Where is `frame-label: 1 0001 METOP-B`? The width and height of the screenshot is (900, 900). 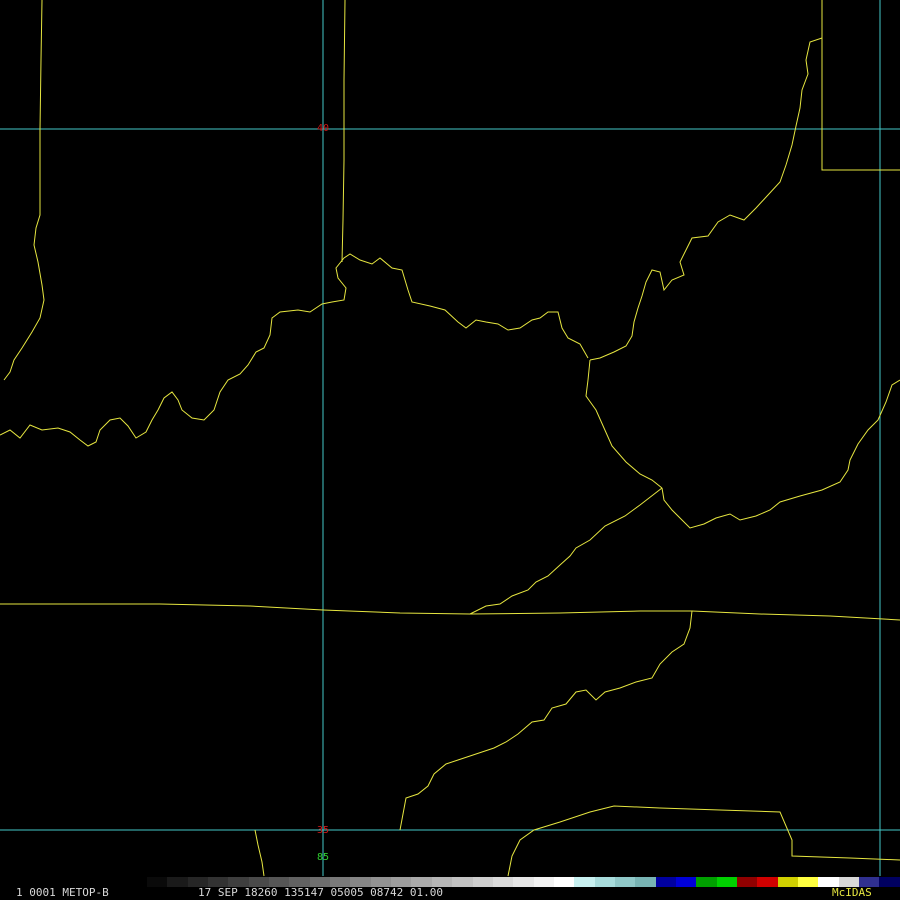
frame-label: 1 0001 METOP-B is located at coordinates (62, 893).